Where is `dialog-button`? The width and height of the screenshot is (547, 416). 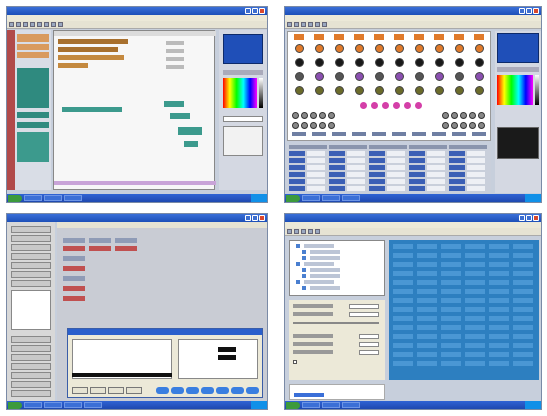
dialog-button is located at coordinates (98, 390).